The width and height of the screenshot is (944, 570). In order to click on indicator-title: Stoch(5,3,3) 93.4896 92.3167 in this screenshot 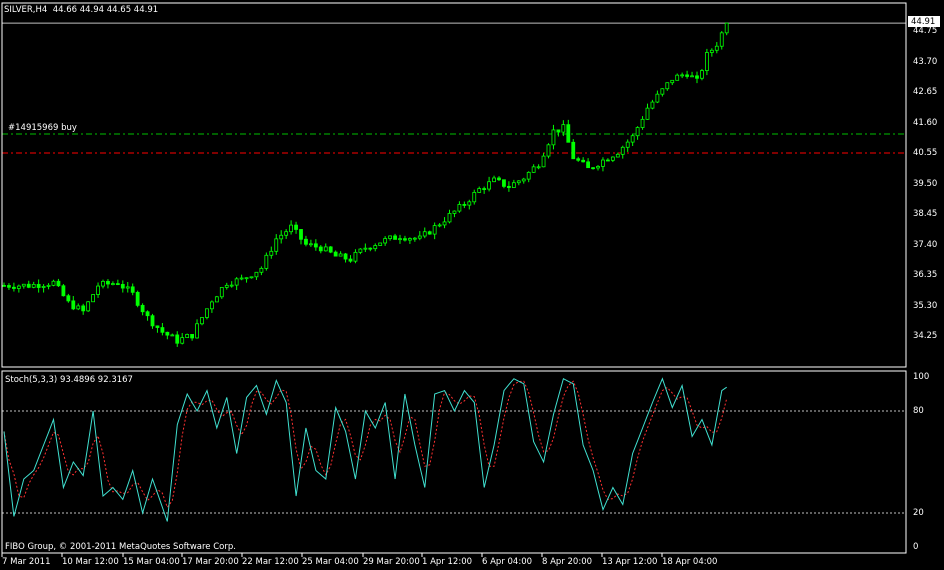, I will do `click(69, 380)`.